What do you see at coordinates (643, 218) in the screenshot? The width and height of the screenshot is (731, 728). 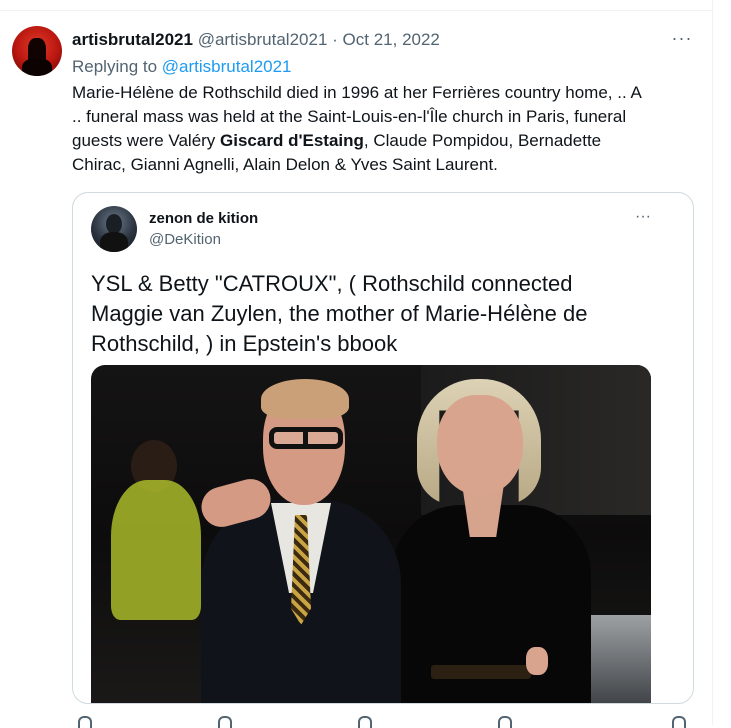 I see `quoted-more-options-icon: ···` at bounding box center [643, 218].